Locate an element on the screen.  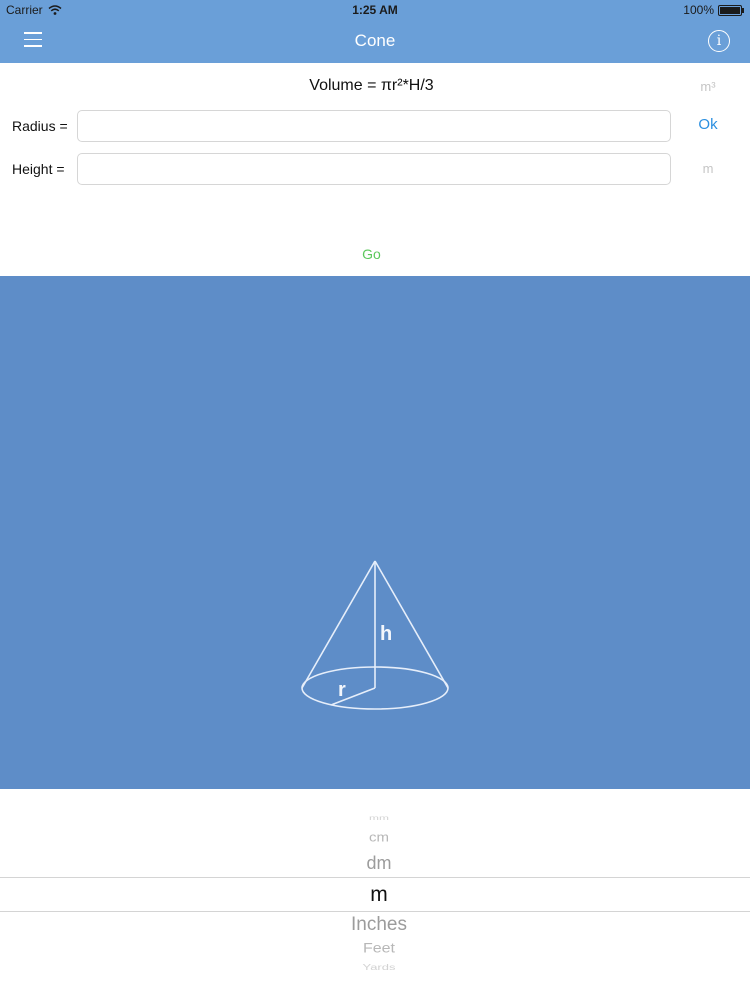
picker-option-feet: Feet is located at coordinates (375, 948).